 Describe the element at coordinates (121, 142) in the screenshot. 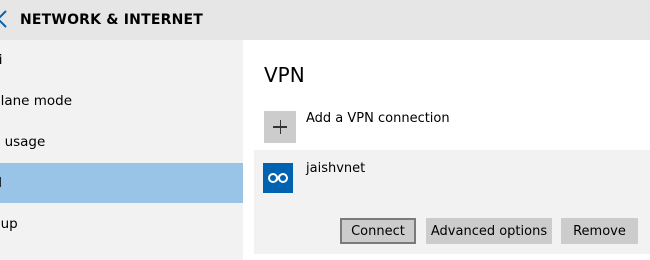

I see `sidebar-item-data-usage: a usage` at that location.